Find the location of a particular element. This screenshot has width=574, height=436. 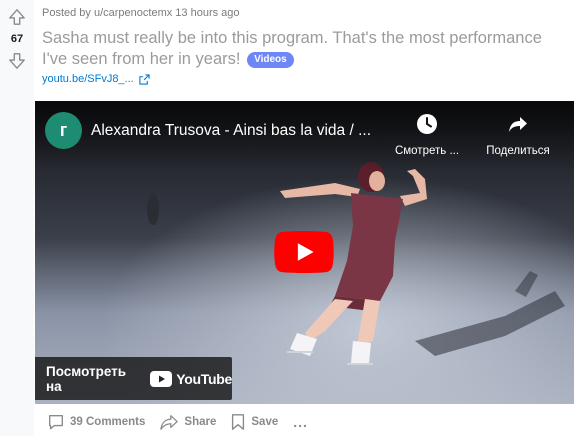

comments-label: 39 Comments is located at coordinates (108, 422).